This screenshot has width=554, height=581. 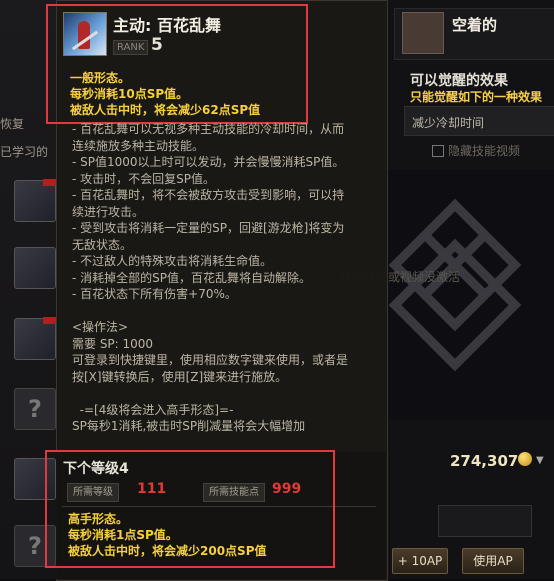 What do you see at coordinates (459, 81) in the screenshot?
I see `awakening-section-title: 可以觉醒的效果` at bounding box center [459, 81].